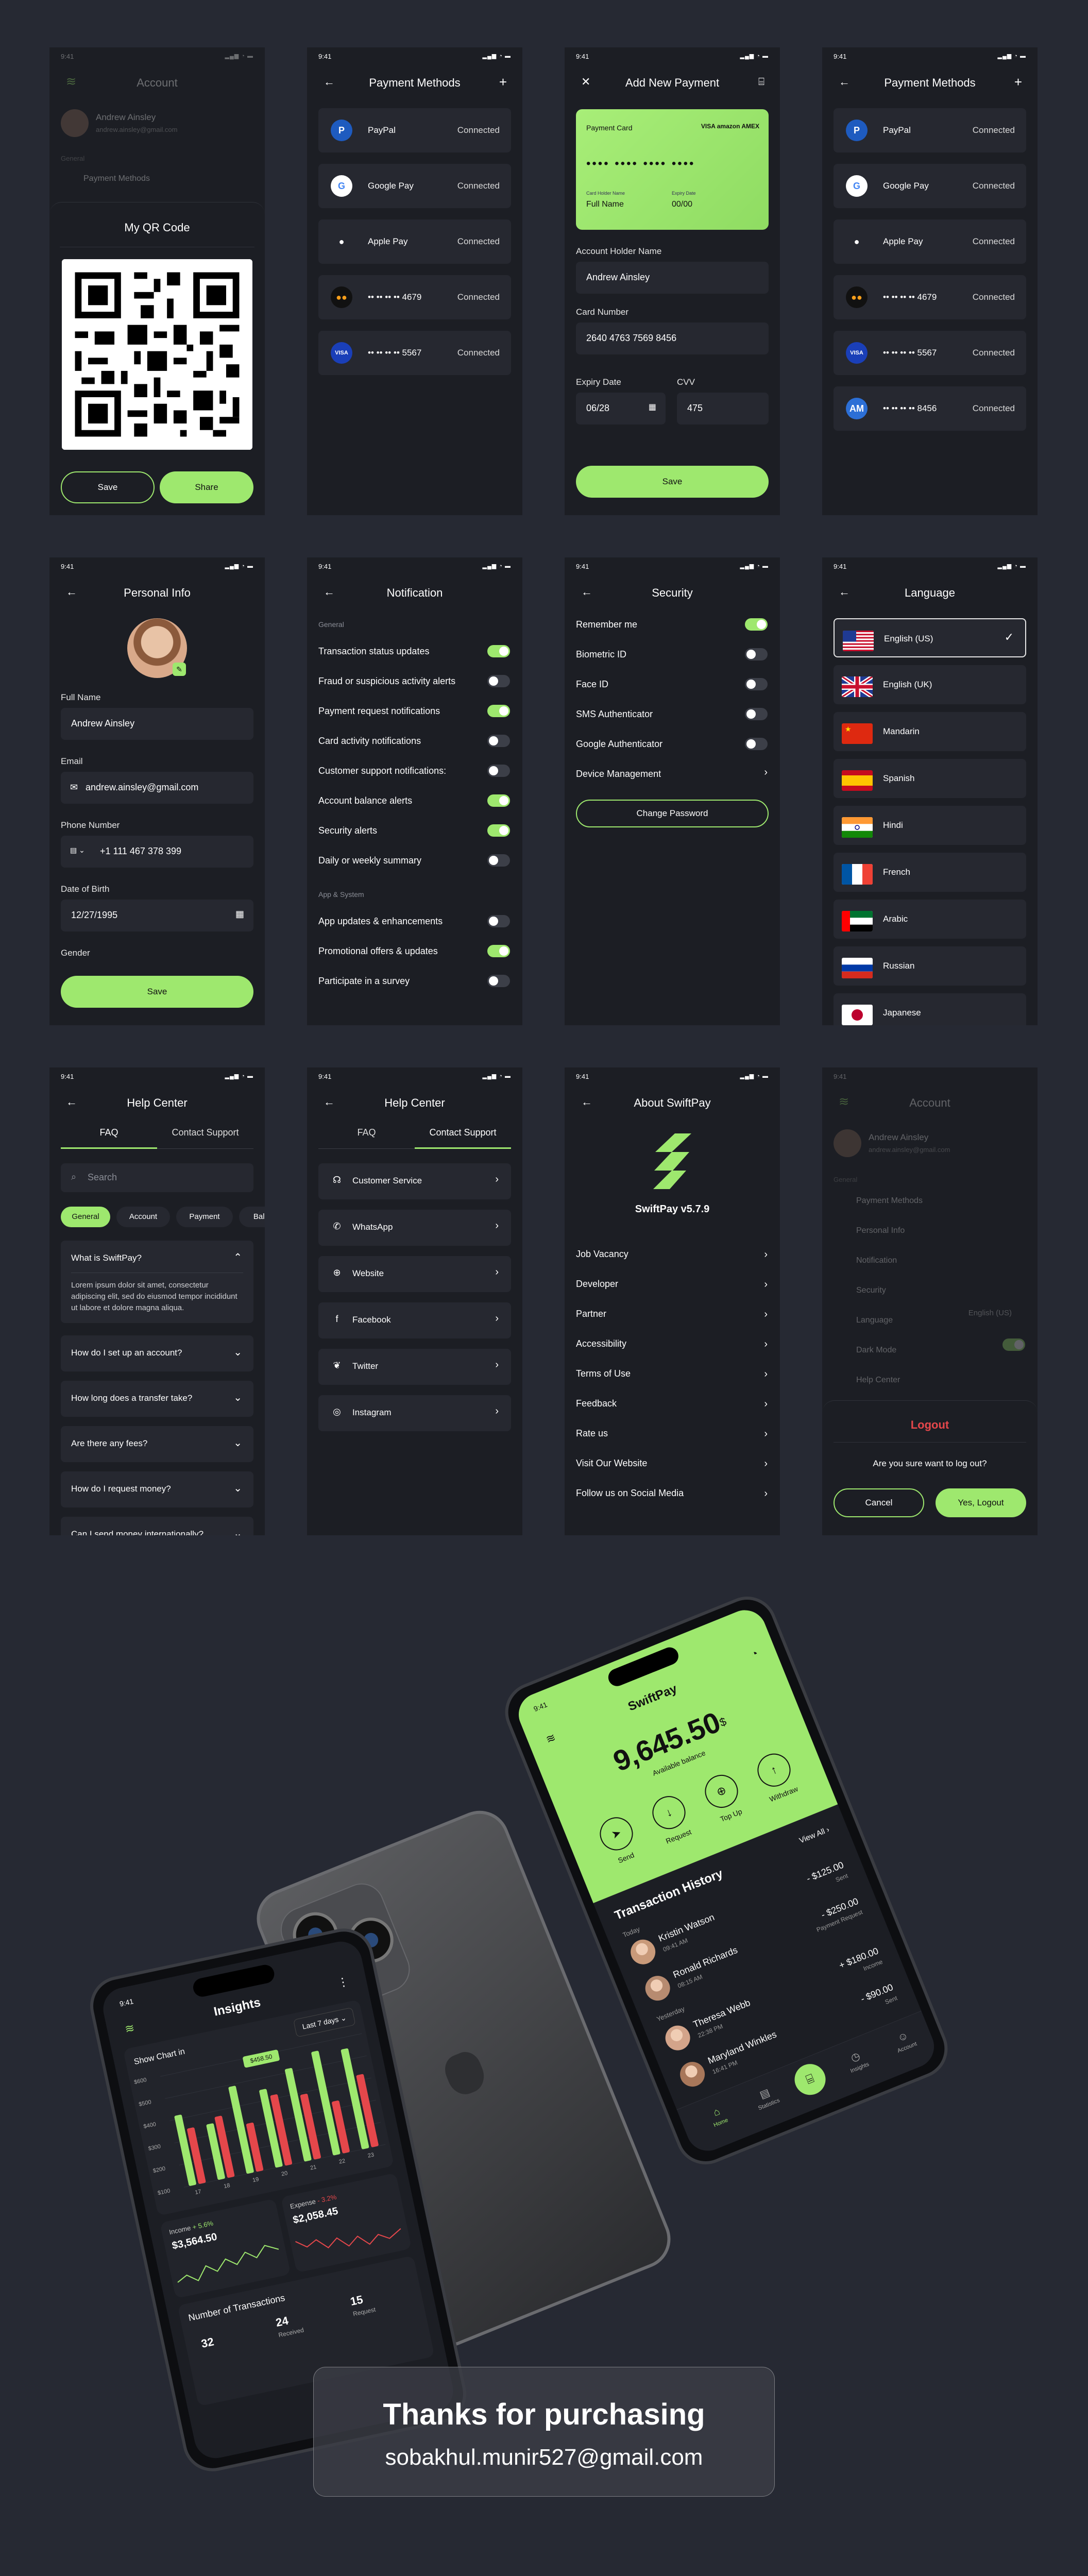  I want to click on category-chip: Account, so click(143, 1217).